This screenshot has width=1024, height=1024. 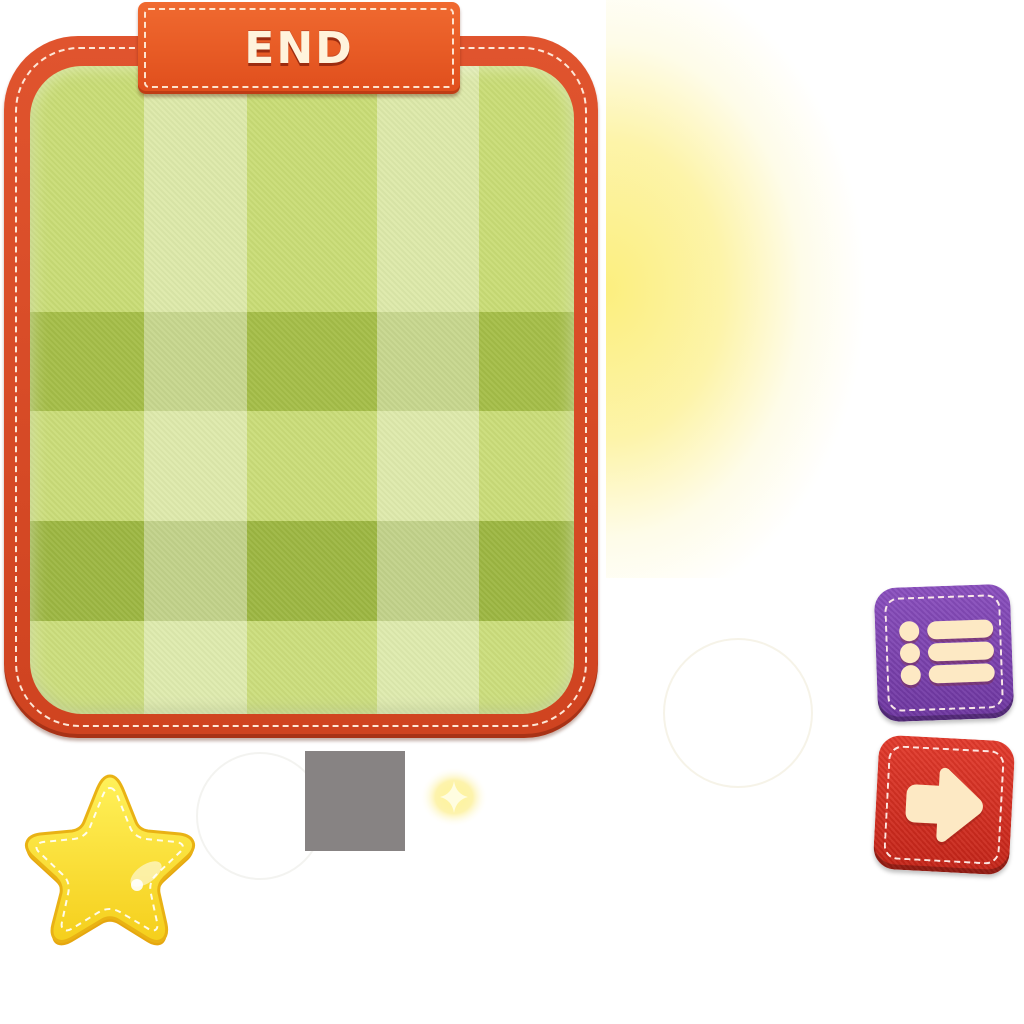 I want to click on faint-ring-large, so click(x=738, y=713).